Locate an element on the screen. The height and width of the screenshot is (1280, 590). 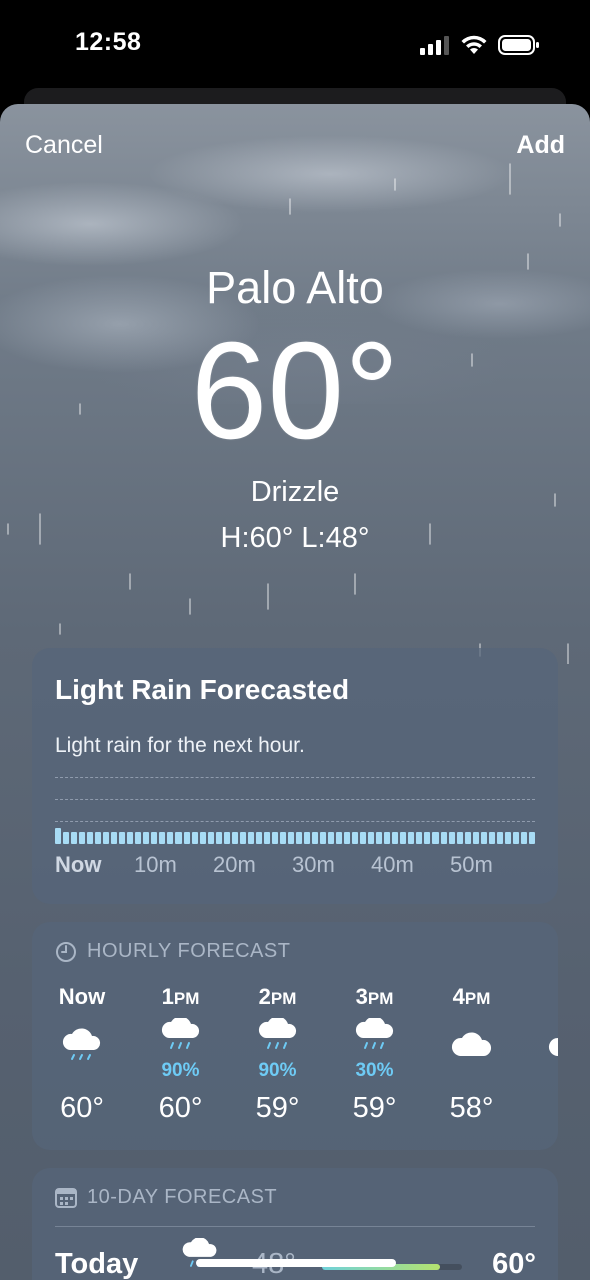
calendar-icon is located at coordinates (66, 1197).